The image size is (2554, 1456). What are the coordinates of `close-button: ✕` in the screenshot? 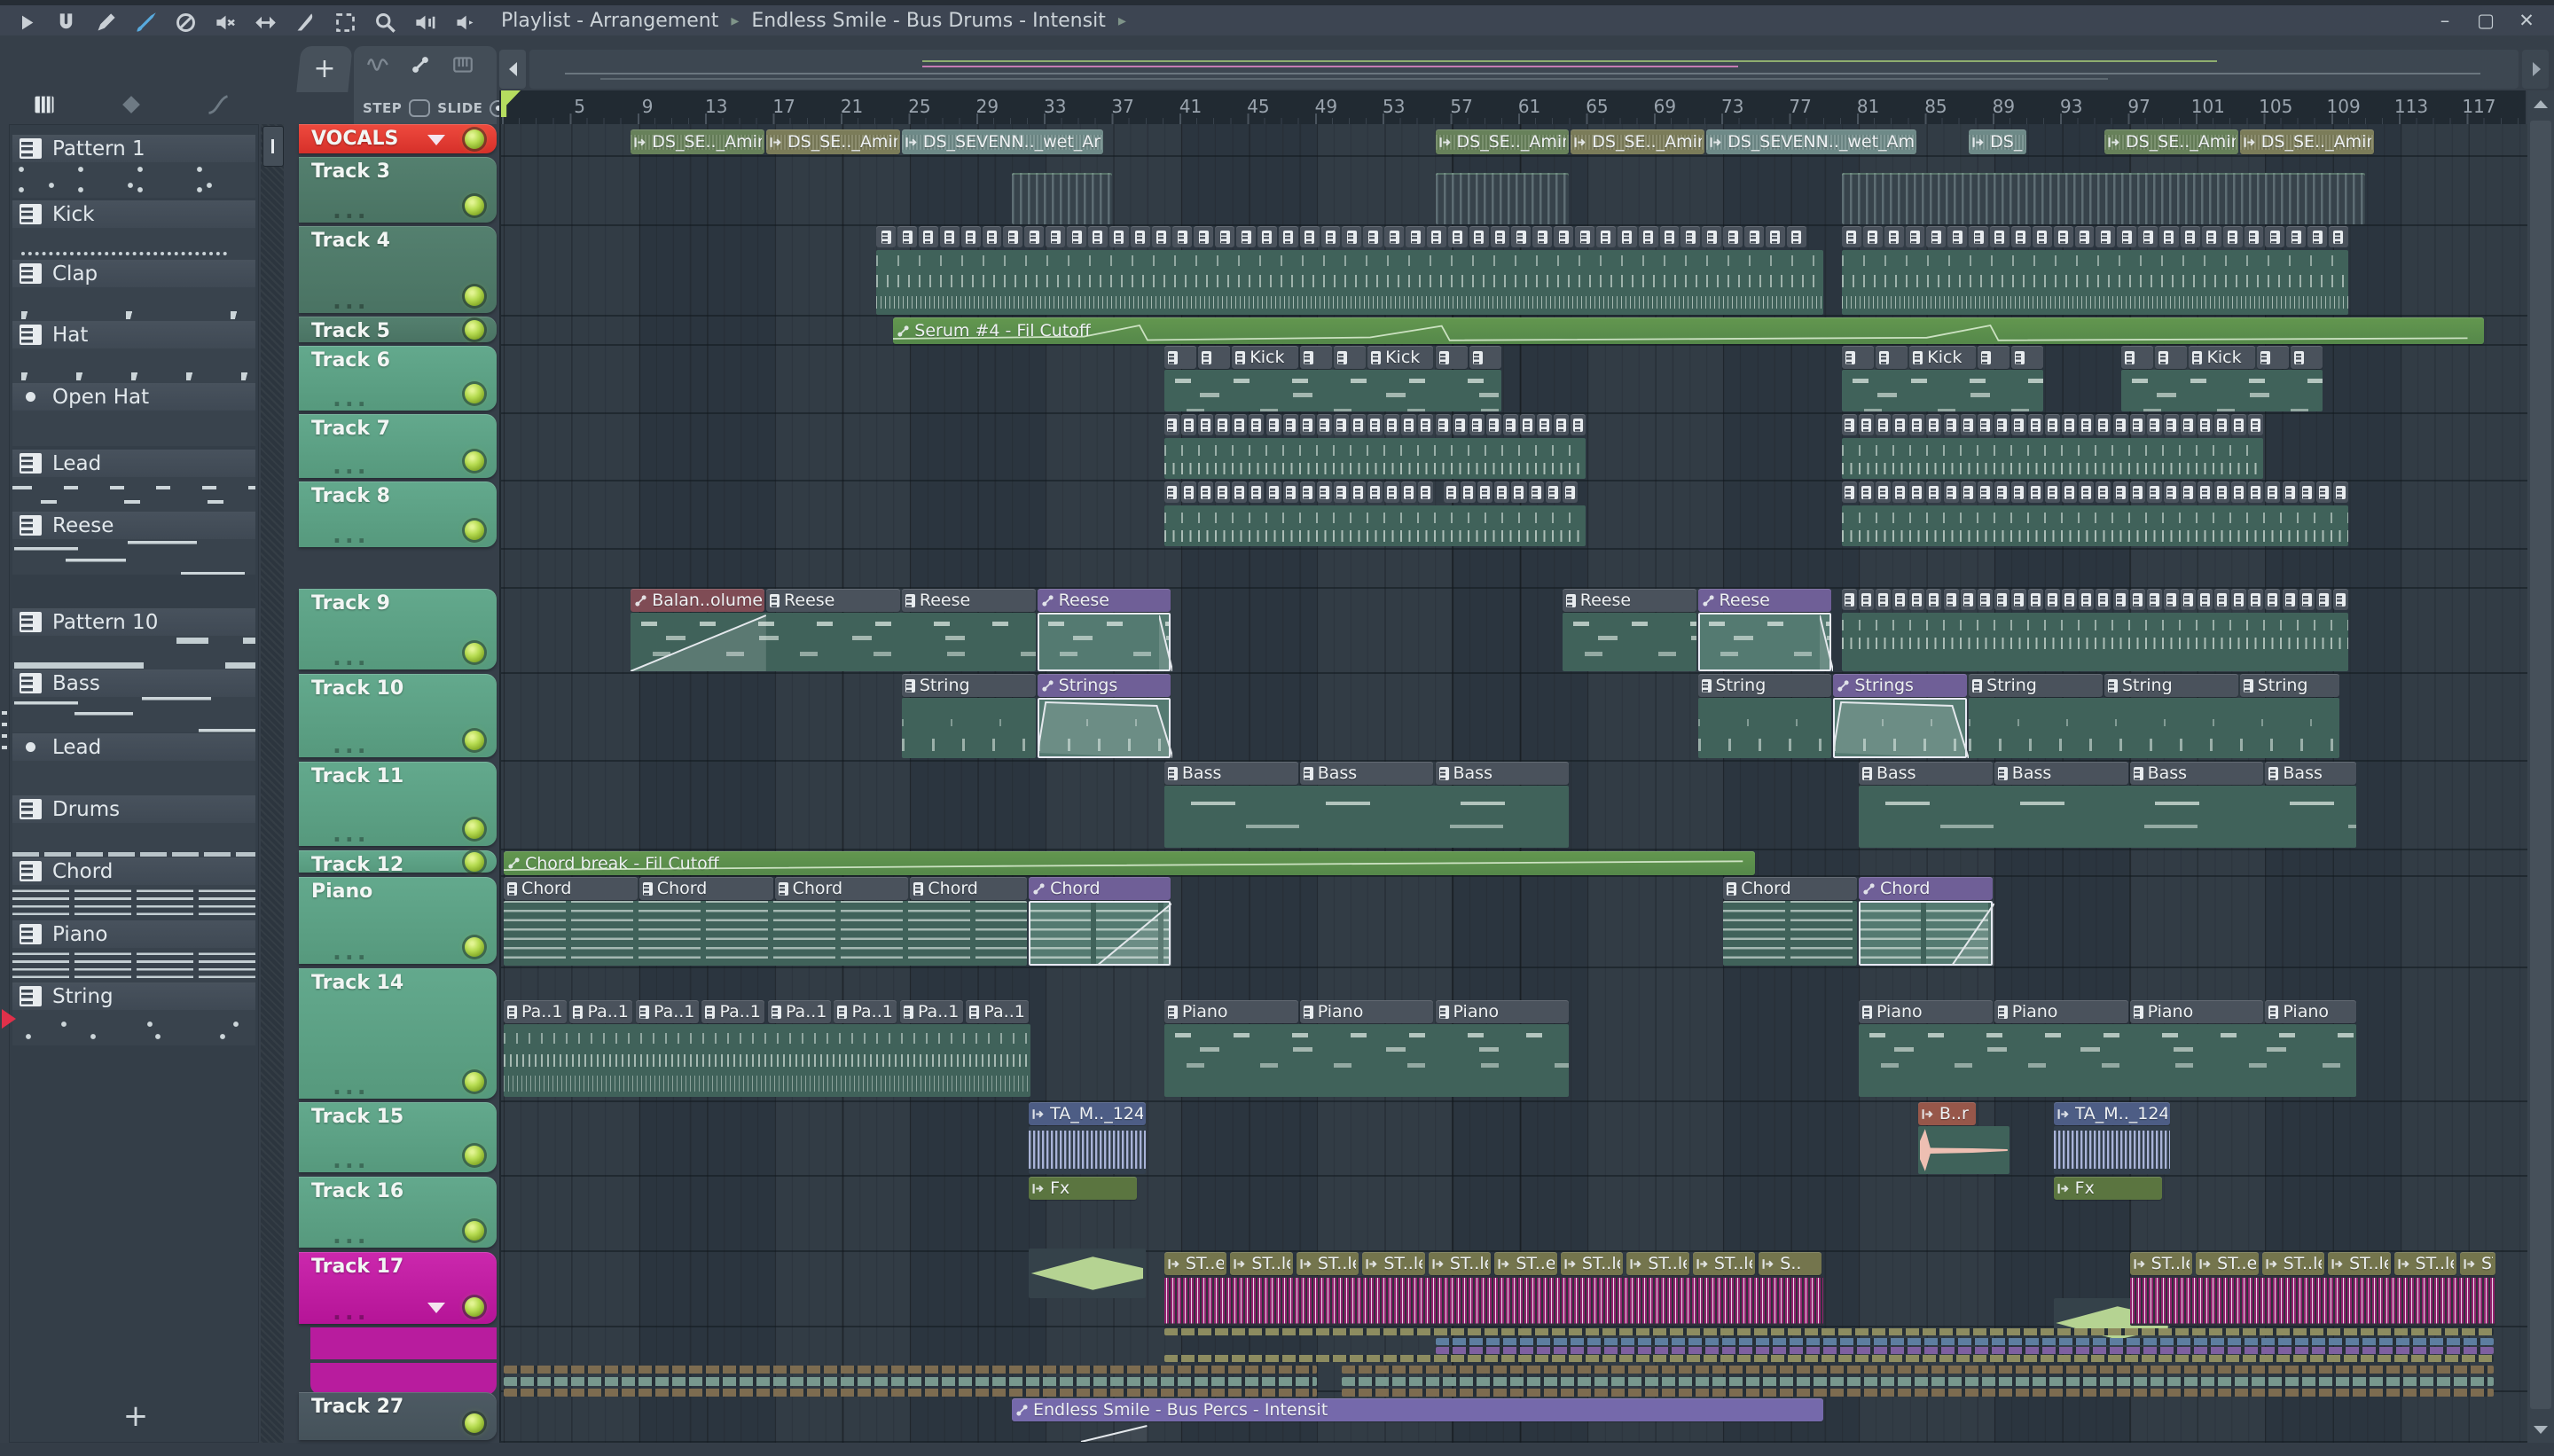 It's located at (2526, 20).